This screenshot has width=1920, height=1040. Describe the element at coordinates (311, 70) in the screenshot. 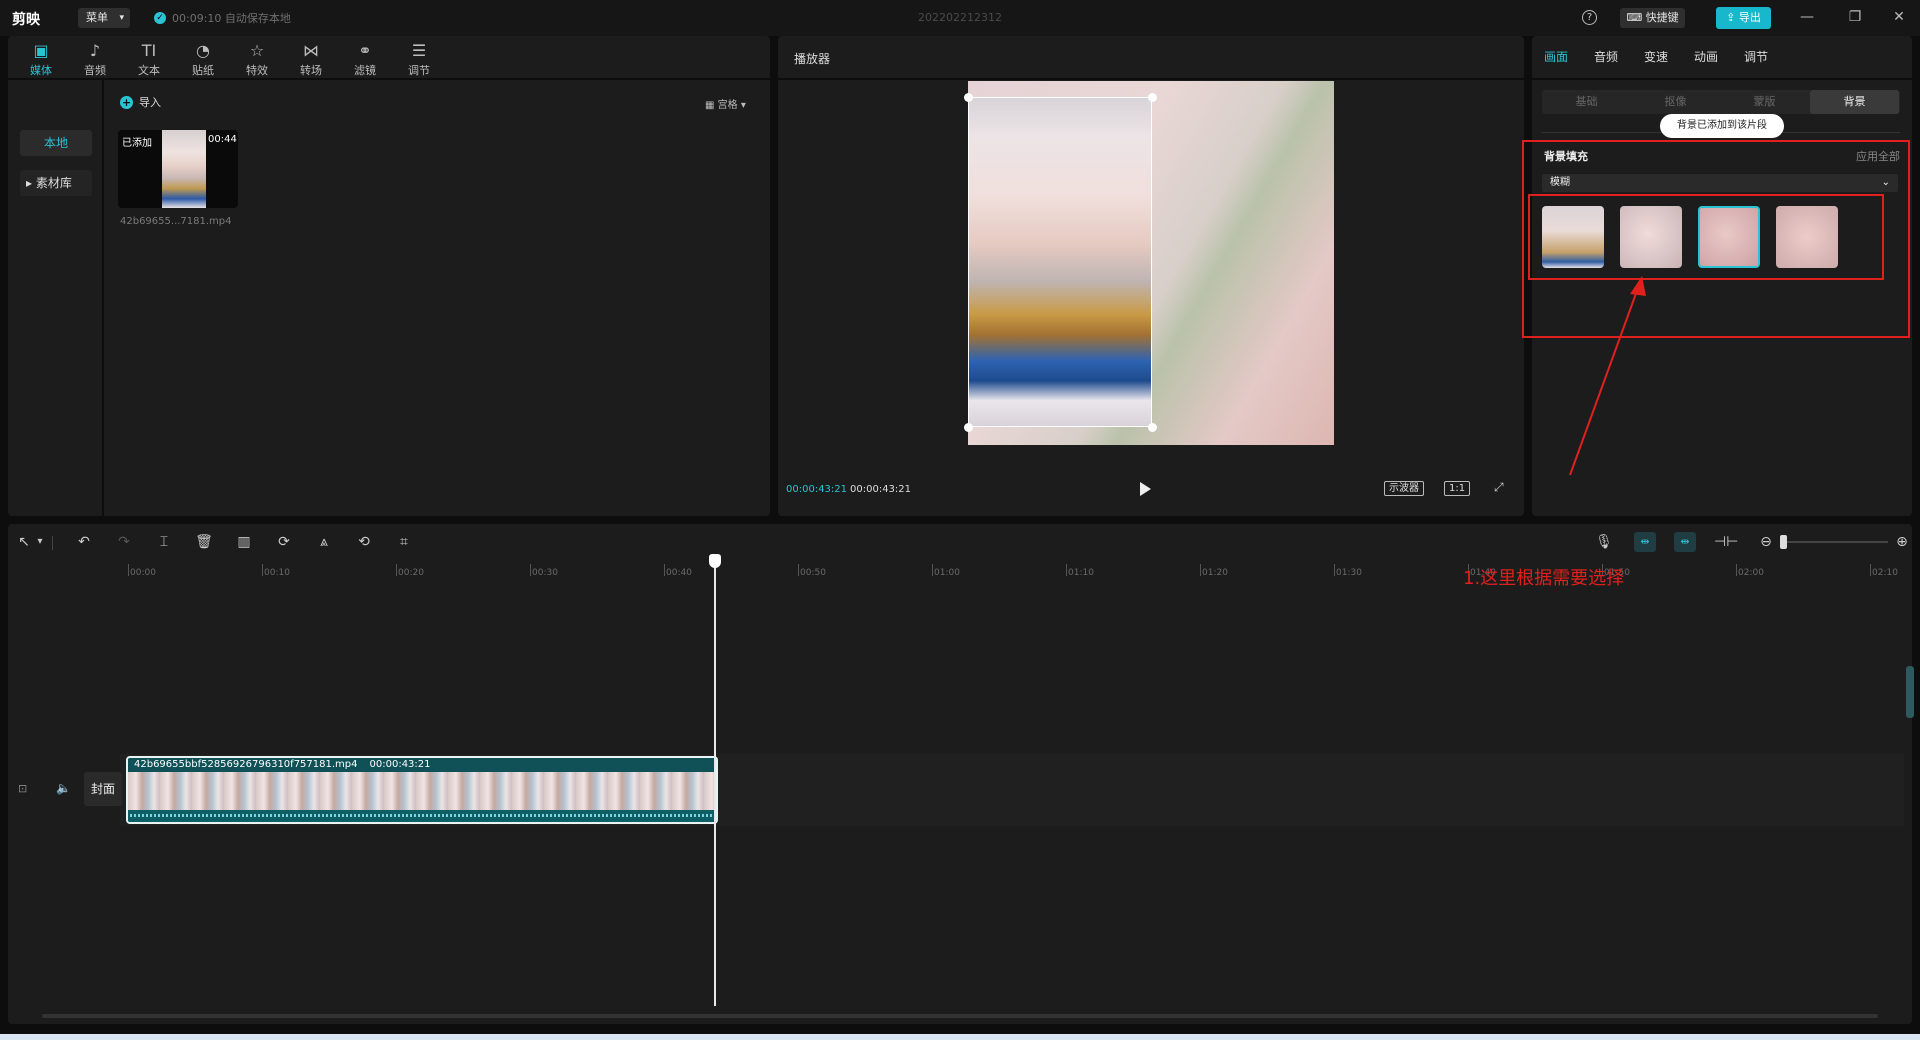

I see `tab-label: 转场` at that location.